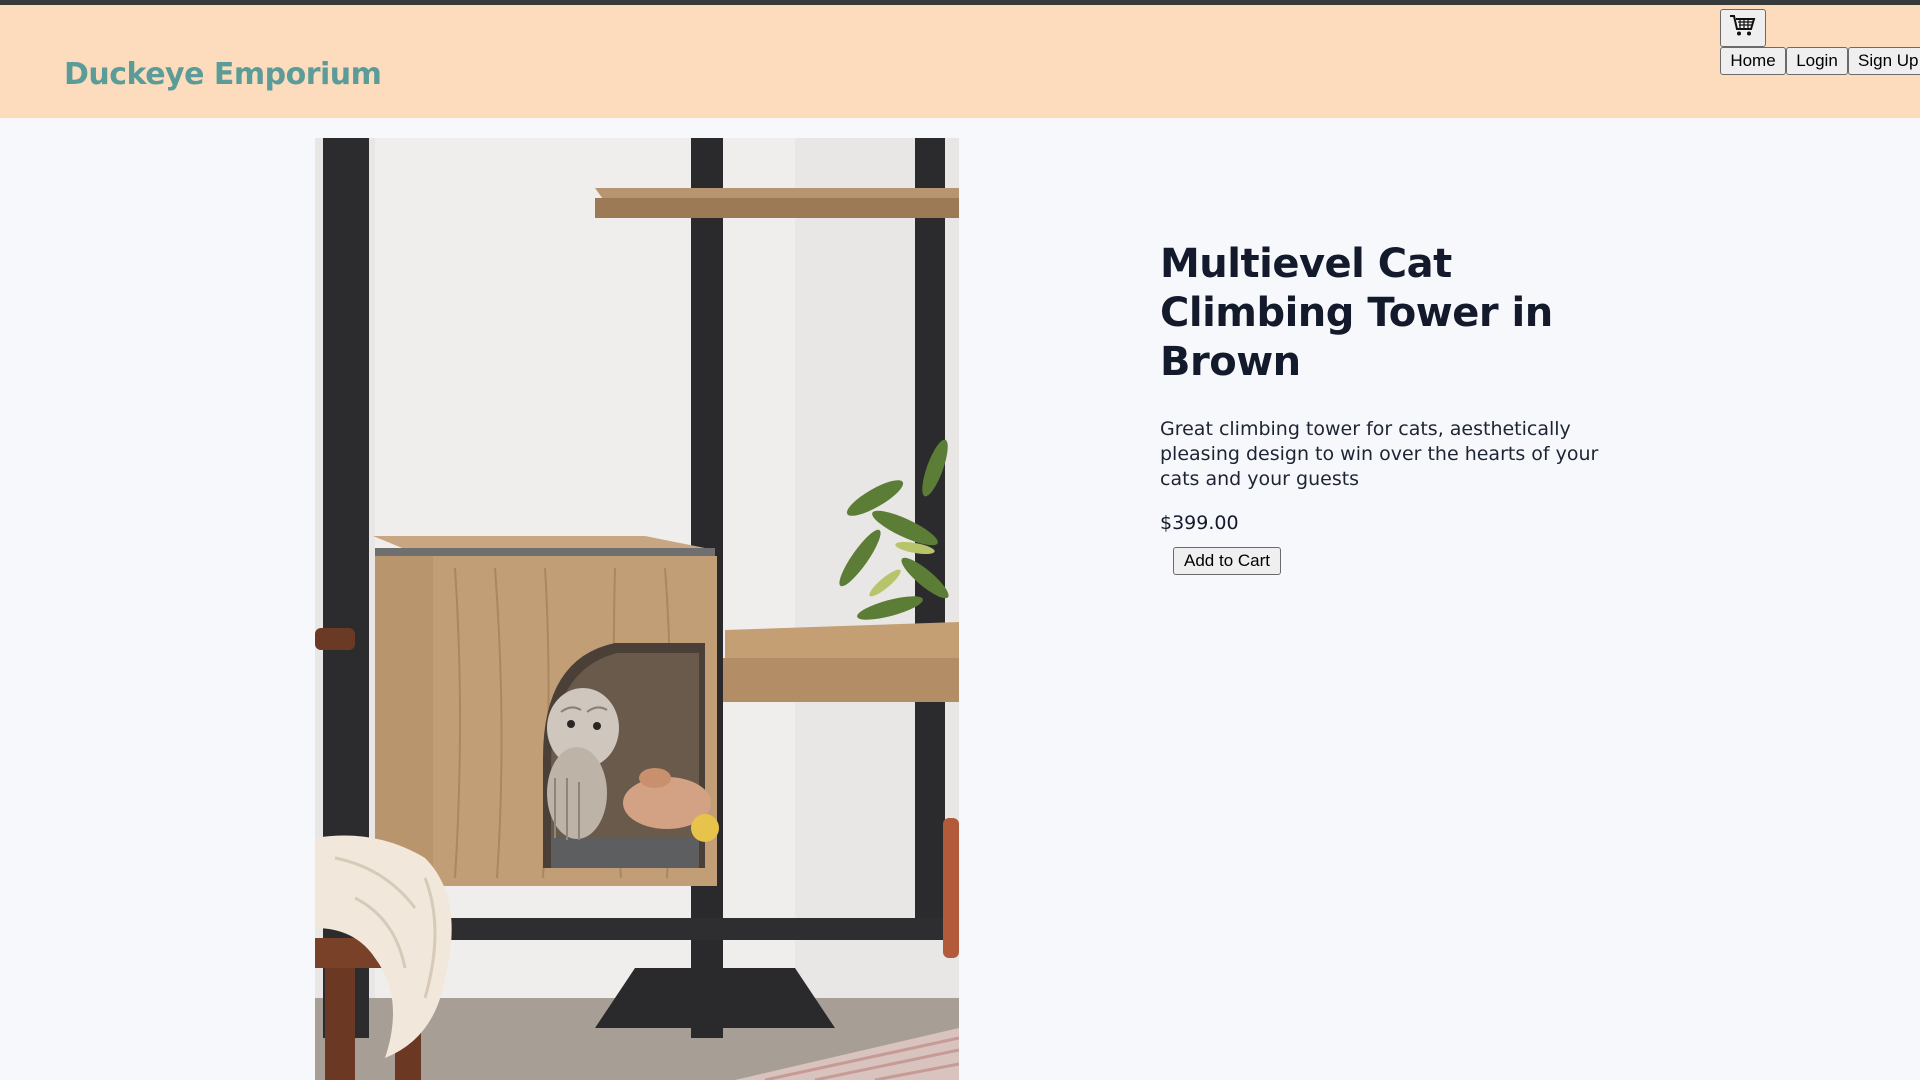 Image resolution: width=1920 pixels, height=1080 pixels. What do you see at coordinates (1817, 61) in the screenshot?
I see `nav-login-button: Login` at bounding box center [1817, 61].